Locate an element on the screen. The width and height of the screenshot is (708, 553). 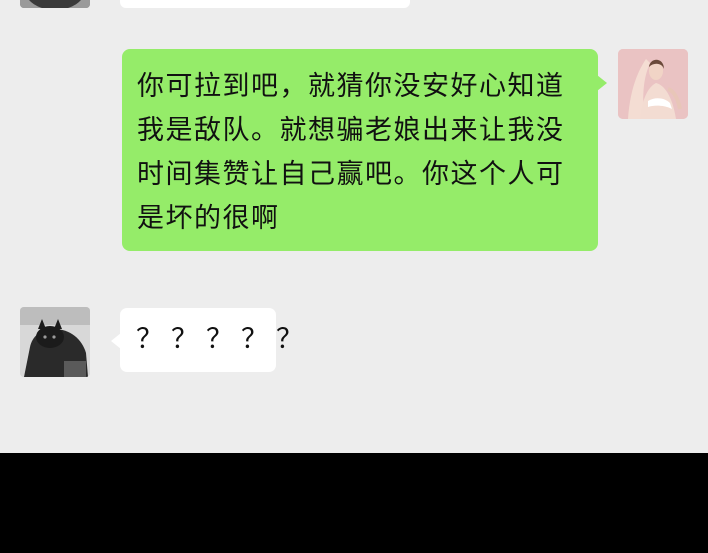
message-bubble-incoming: ？？？？？ is located at coordinates (211, 340).